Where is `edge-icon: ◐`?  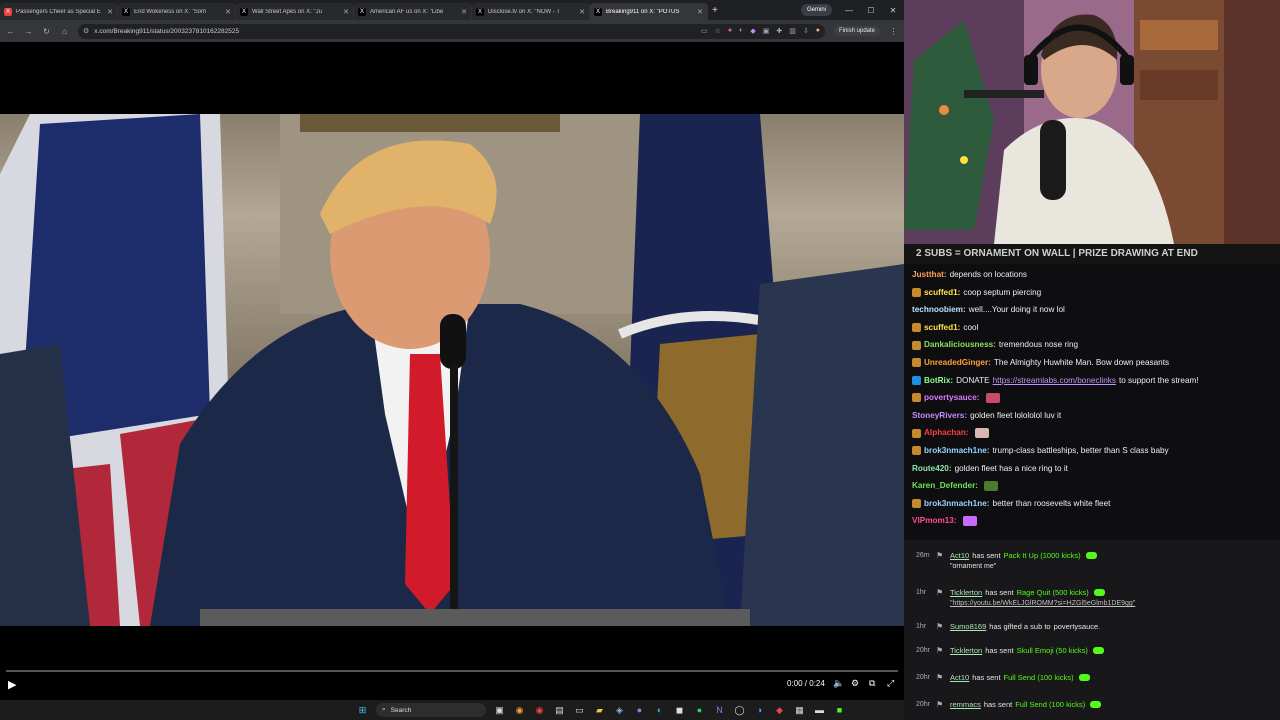
edge-icon: ◐ is located at coordinates (659, 710).